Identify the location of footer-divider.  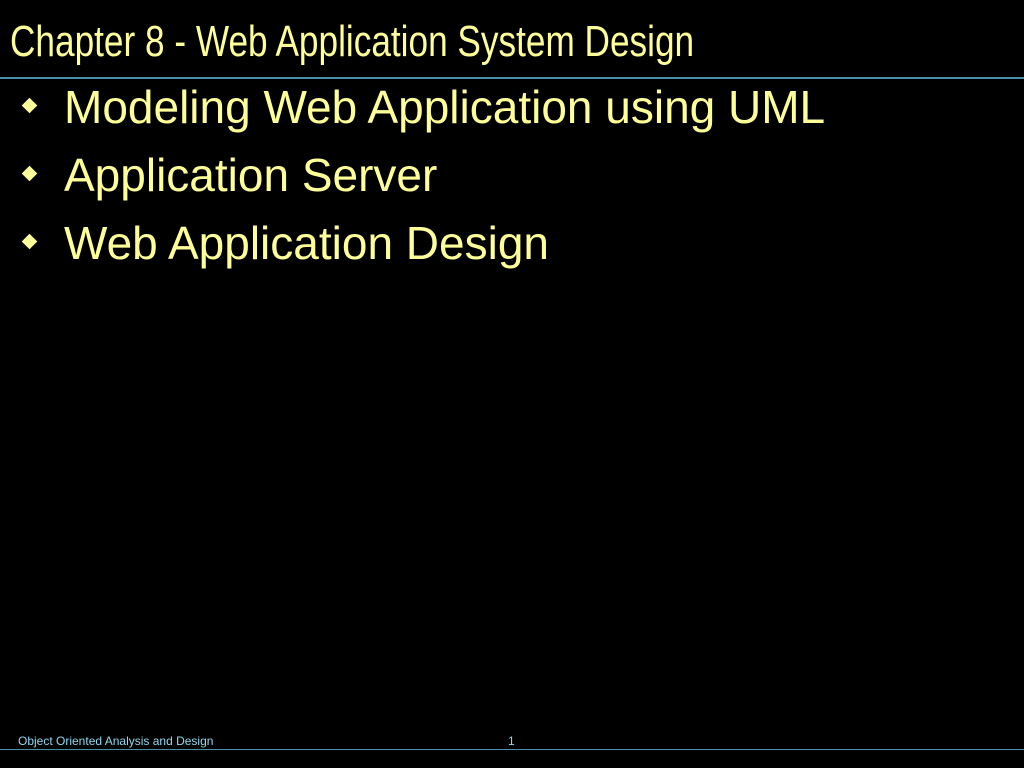
(512, 749).